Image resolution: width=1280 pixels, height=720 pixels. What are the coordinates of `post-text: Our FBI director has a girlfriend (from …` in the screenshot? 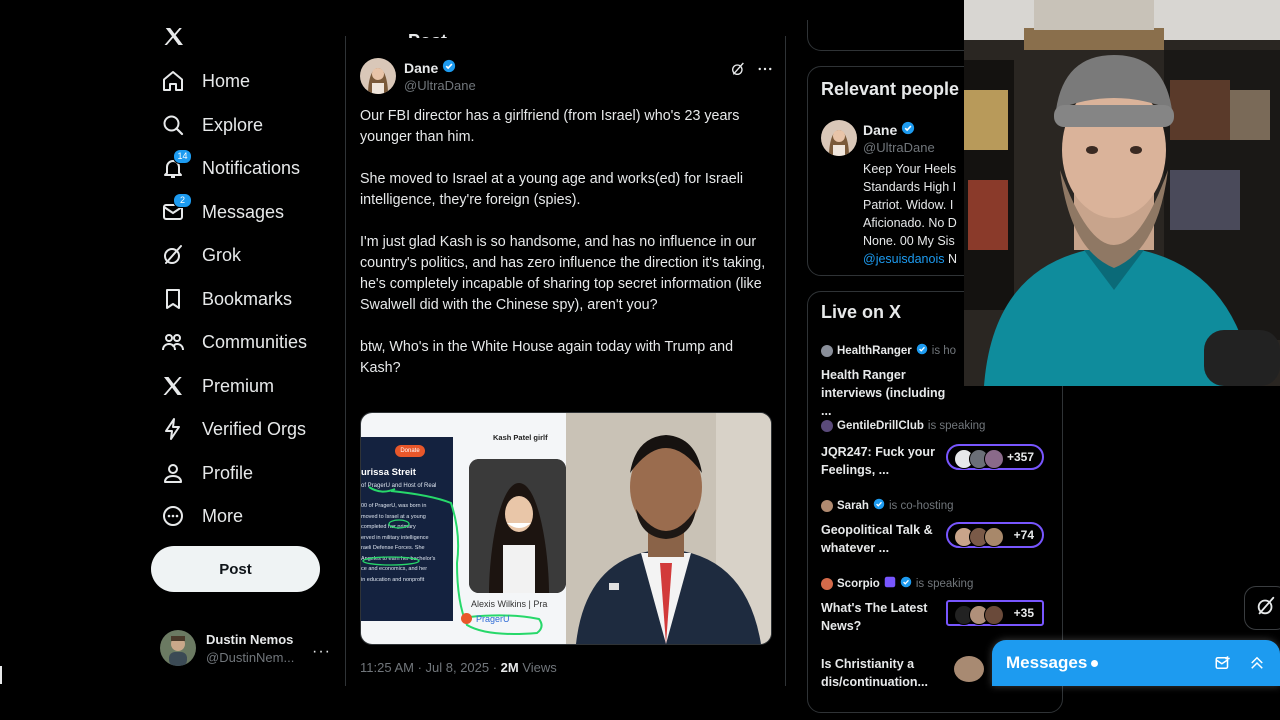 It's located at (567, 253).